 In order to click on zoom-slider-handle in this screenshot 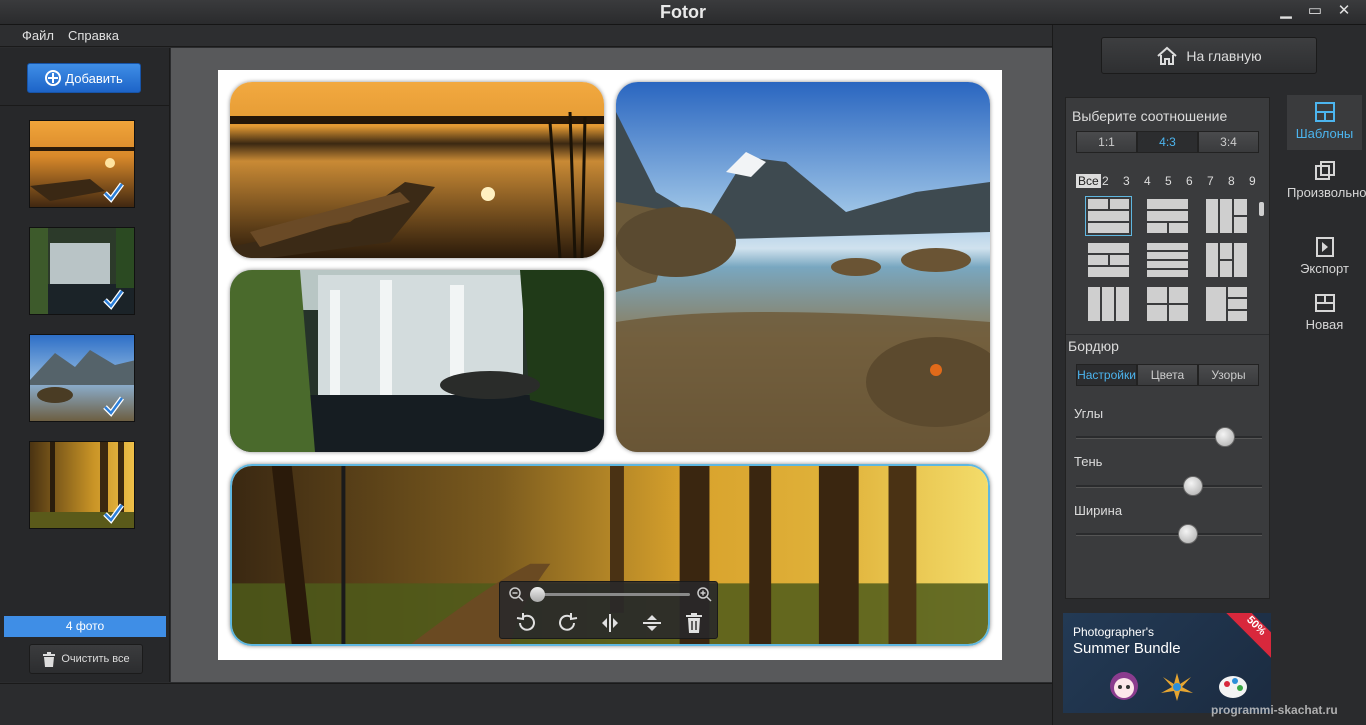, I will do `click(537, 594)`.